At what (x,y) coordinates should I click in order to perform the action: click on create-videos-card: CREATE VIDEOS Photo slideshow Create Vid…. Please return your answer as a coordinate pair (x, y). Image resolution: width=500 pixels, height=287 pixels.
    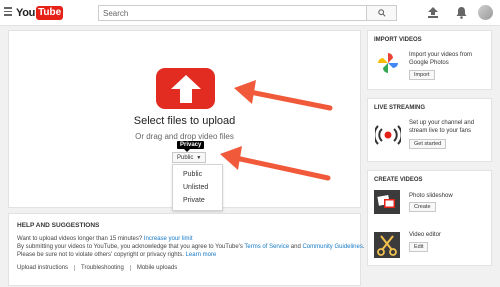
    Looking at the image, I should click on (429, 218).